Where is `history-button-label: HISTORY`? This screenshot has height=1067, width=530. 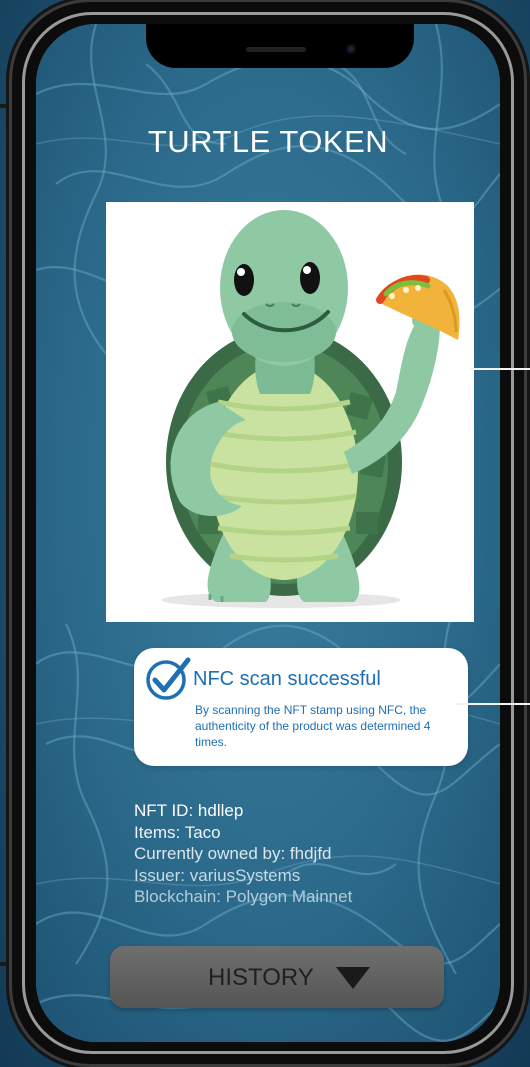 history-button-label: HISTORY is located at coordinates (261, 977).